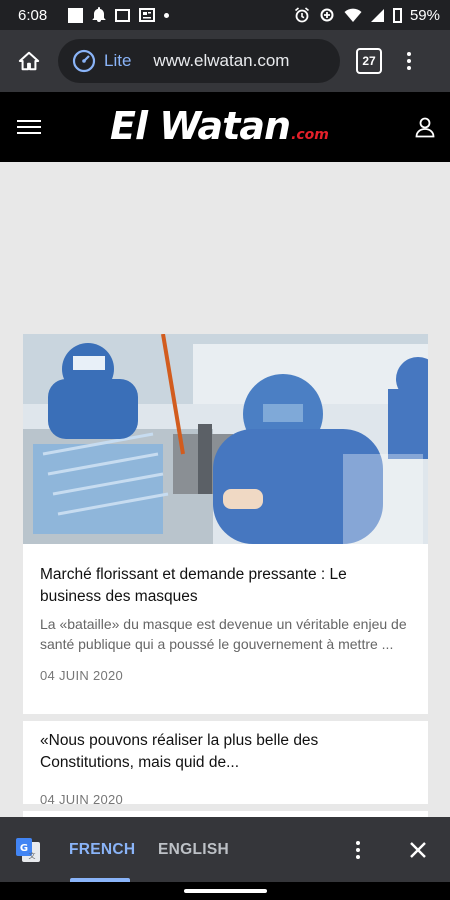  Describe the element at coordinates (377, 15) in the screenshot. I see `signal-icon` at that location.